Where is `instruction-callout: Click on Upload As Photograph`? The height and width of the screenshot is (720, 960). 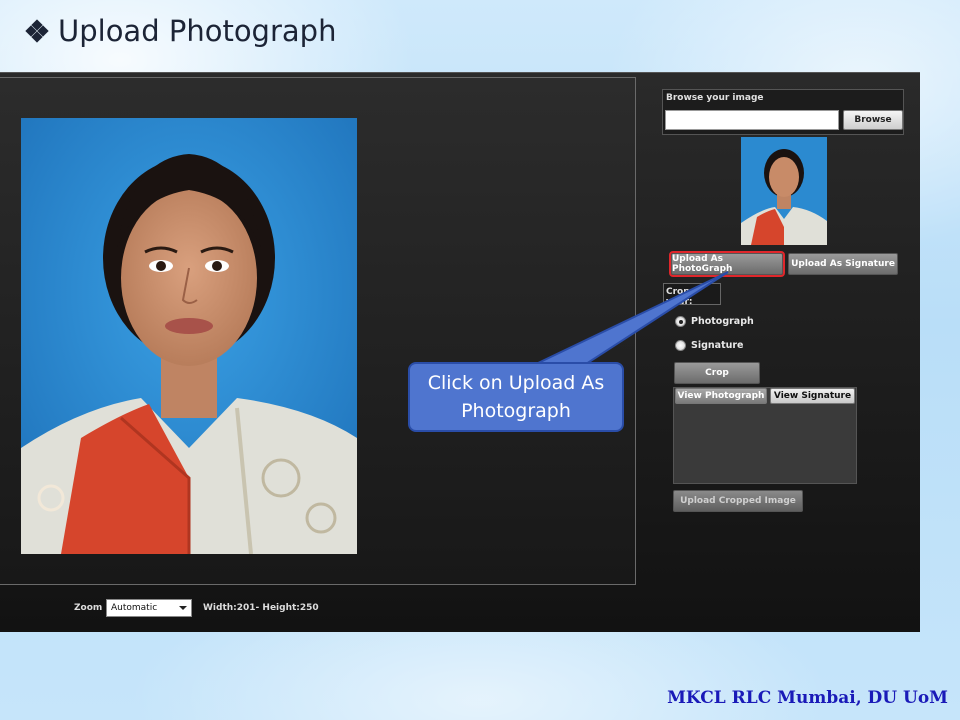
instruction-callout: Click on Upload As Photograph is located at coordinates (516, 397).